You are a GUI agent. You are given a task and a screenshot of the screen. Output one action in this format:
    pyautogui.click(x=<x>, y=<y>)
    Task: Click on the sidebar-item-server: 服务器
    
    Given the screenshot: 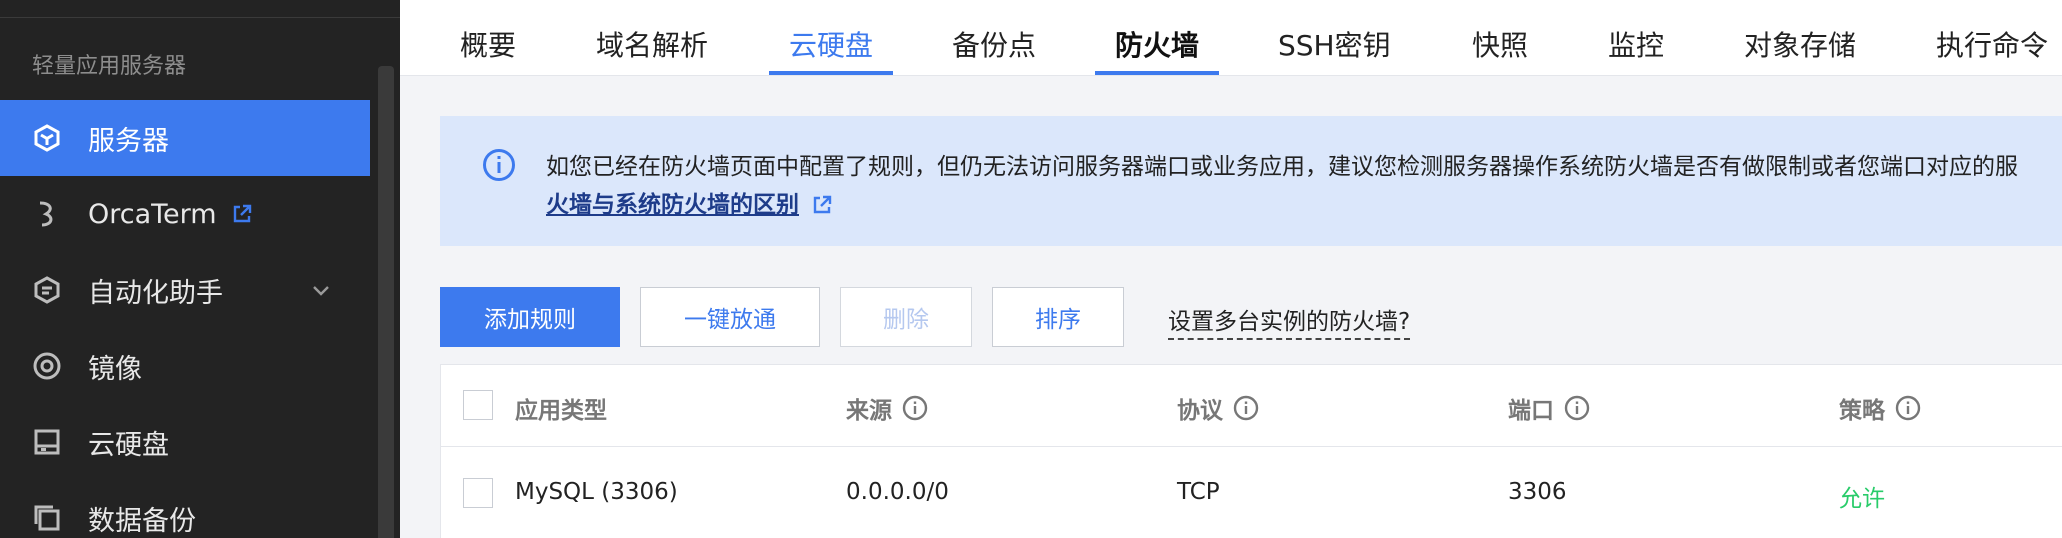 What is the action you would take?
    pyautogui.click(x=185, y=138)
    